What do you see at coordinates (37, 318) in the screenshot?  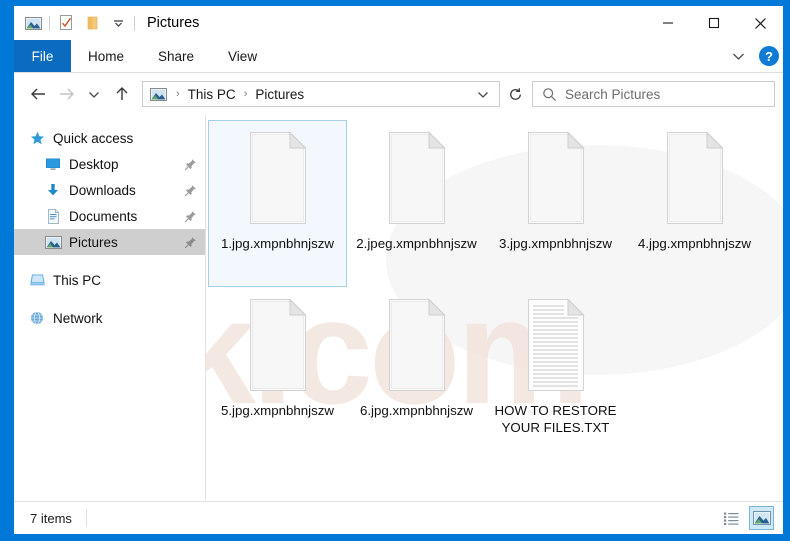 I see `network-icon` at bounding box center [37, 318].